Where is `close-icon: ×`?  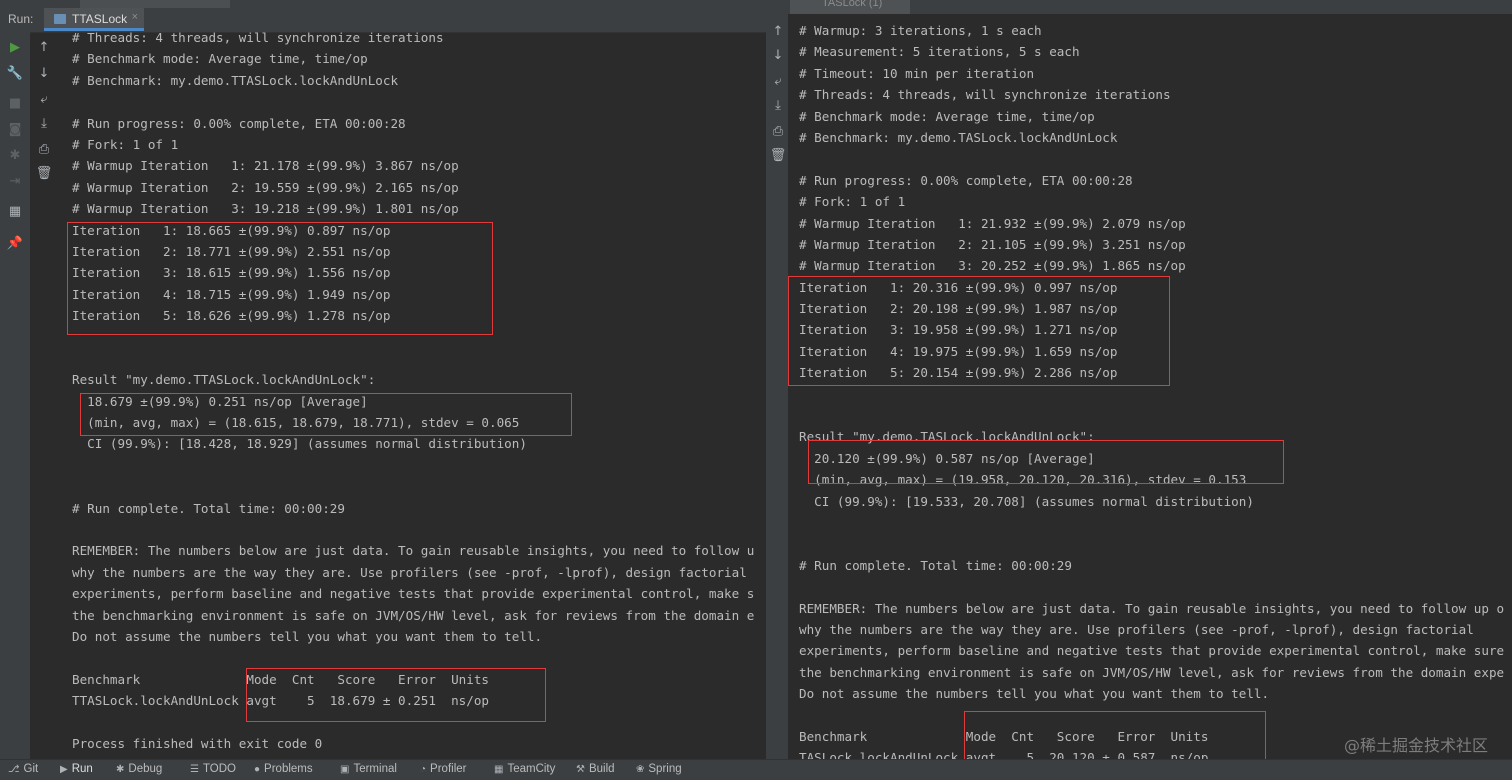
close-icon: × is located at coordinates (135, 17).